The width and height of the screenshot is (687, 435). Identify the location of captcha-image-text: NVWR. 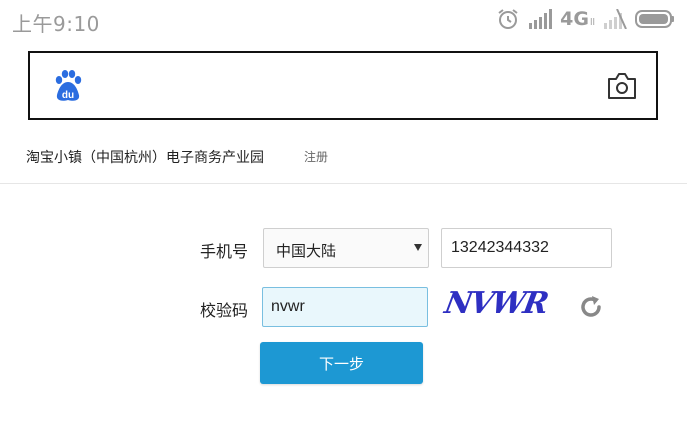
(495, 303).